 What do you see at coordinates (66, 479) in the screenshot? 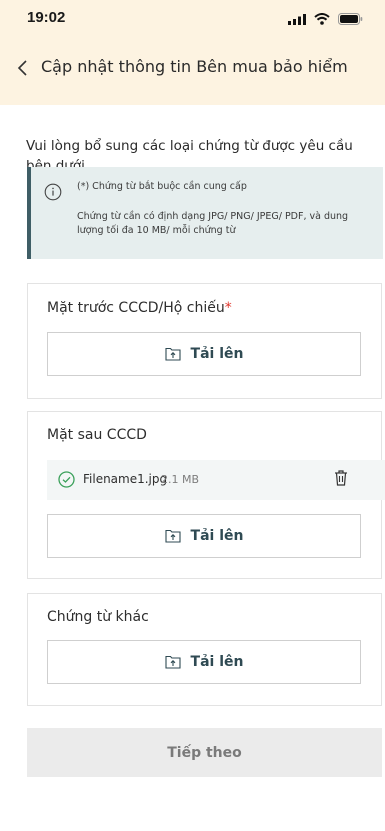
I see `check-circle-icon` at bounding box center [66, 479].